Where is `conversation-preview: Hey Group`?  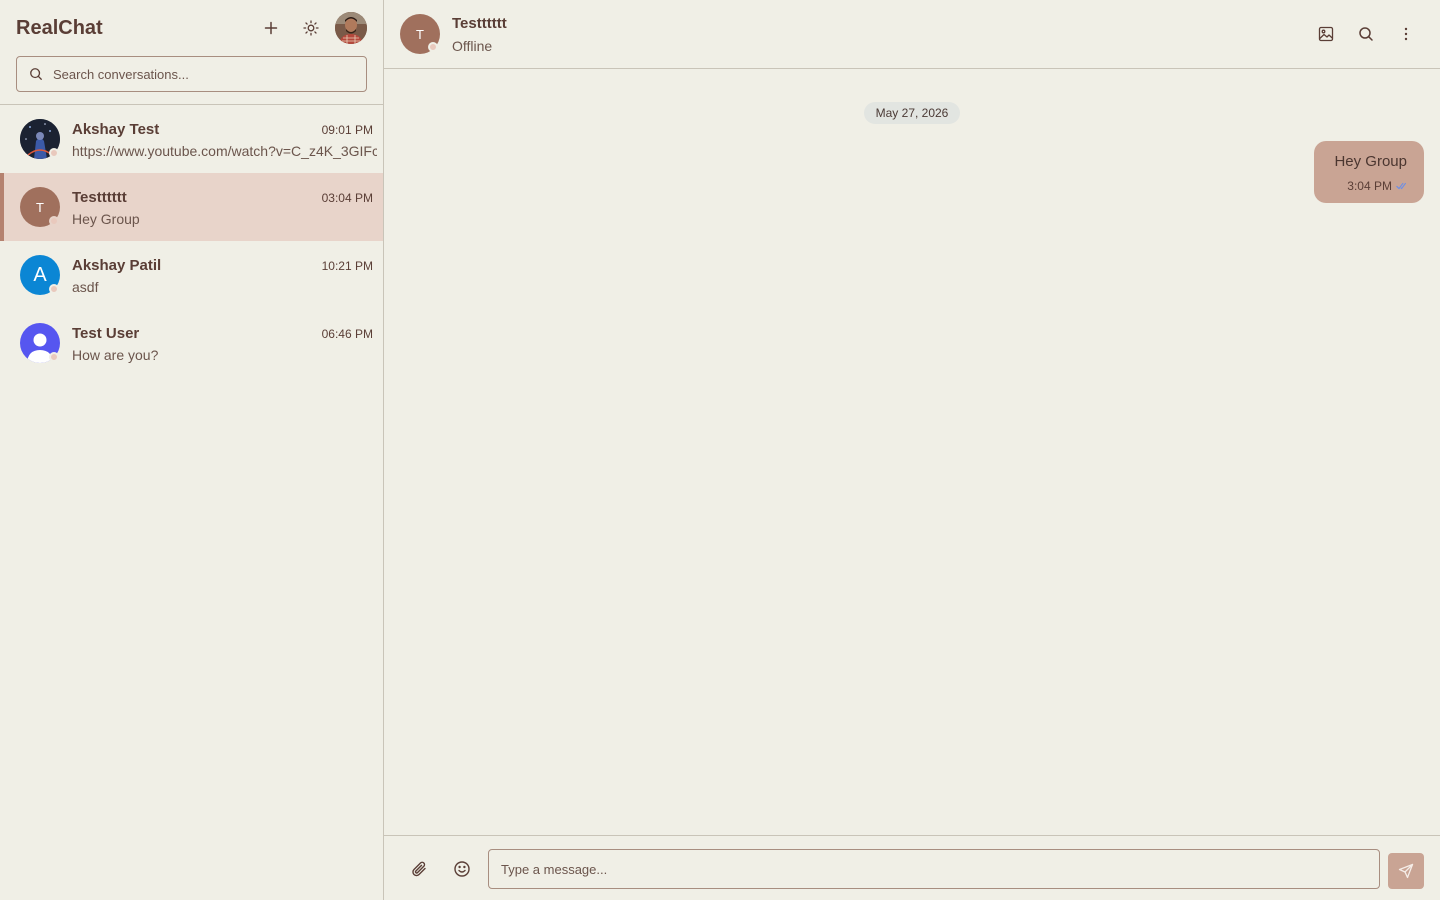 conversation-preview: Hey Group is located at coordinates (106, 219).